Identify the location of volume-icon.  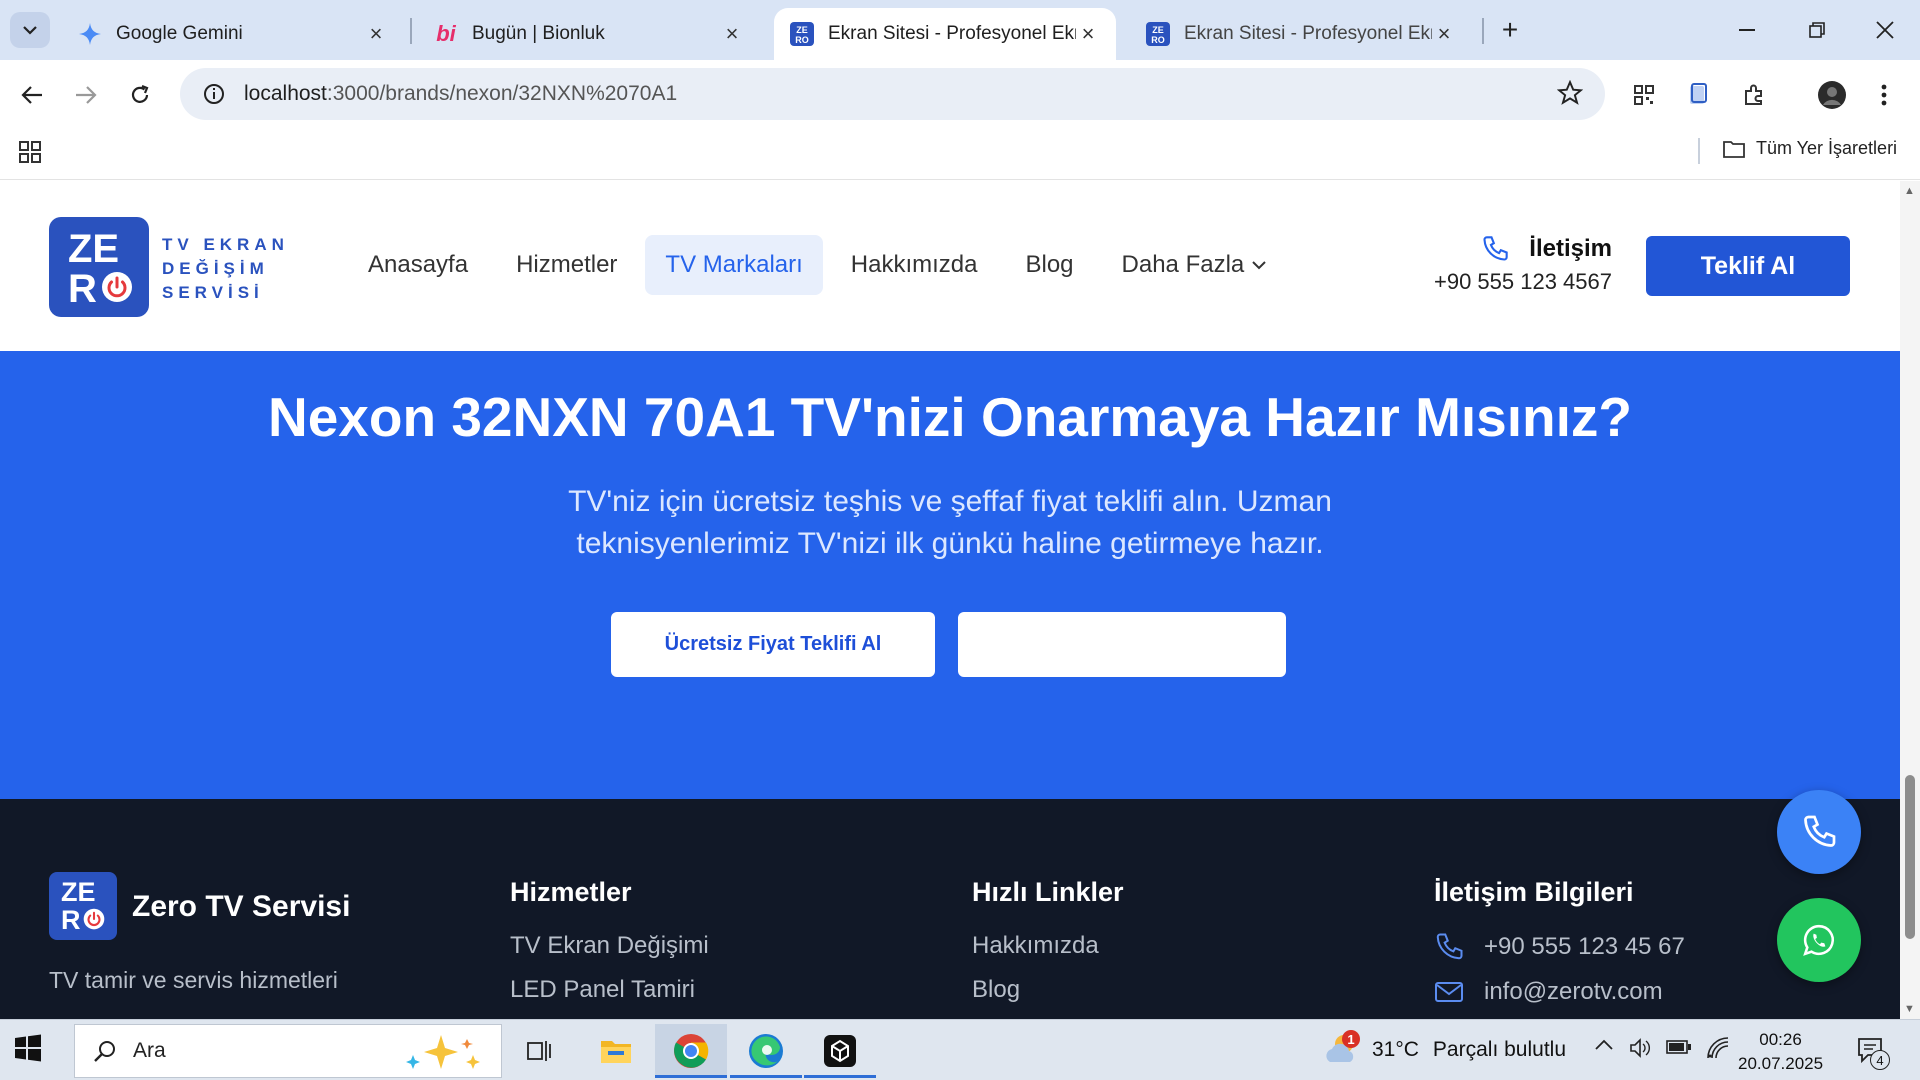
(1640, 1050).